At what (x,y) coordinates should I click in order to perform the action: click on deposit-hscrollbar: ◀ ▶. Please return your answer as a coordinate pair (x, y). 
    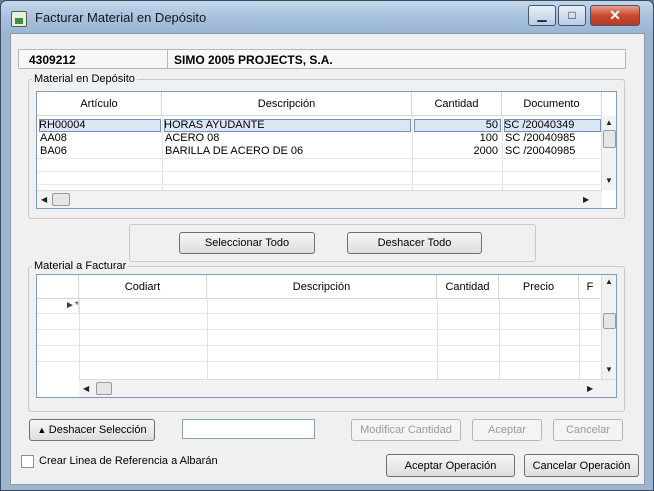
    Looking at the image, I should click on (319, 199).